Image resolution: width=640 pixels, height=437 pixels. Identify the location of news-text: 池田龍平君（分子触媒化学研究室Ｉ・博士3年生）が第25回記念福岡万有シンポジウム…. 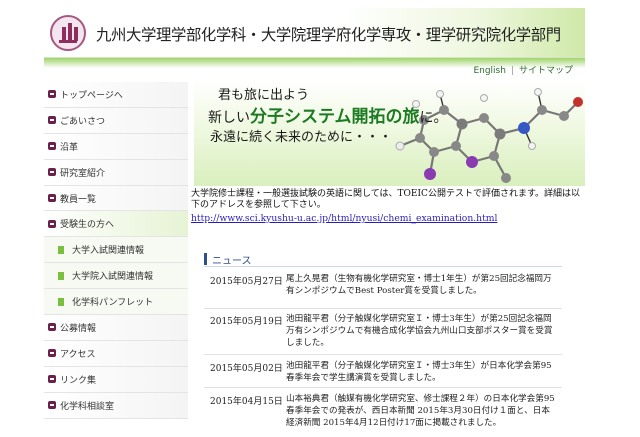
(421, 331).